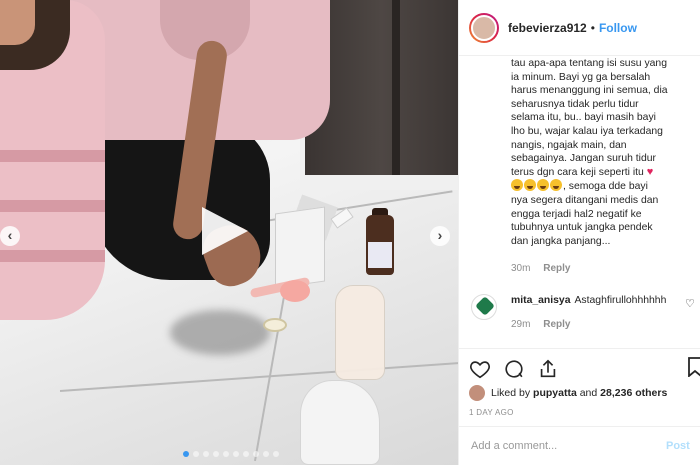  Describe the element at coordinates (220, 332) in the screenshot. I see `hand-shadow` at that location.